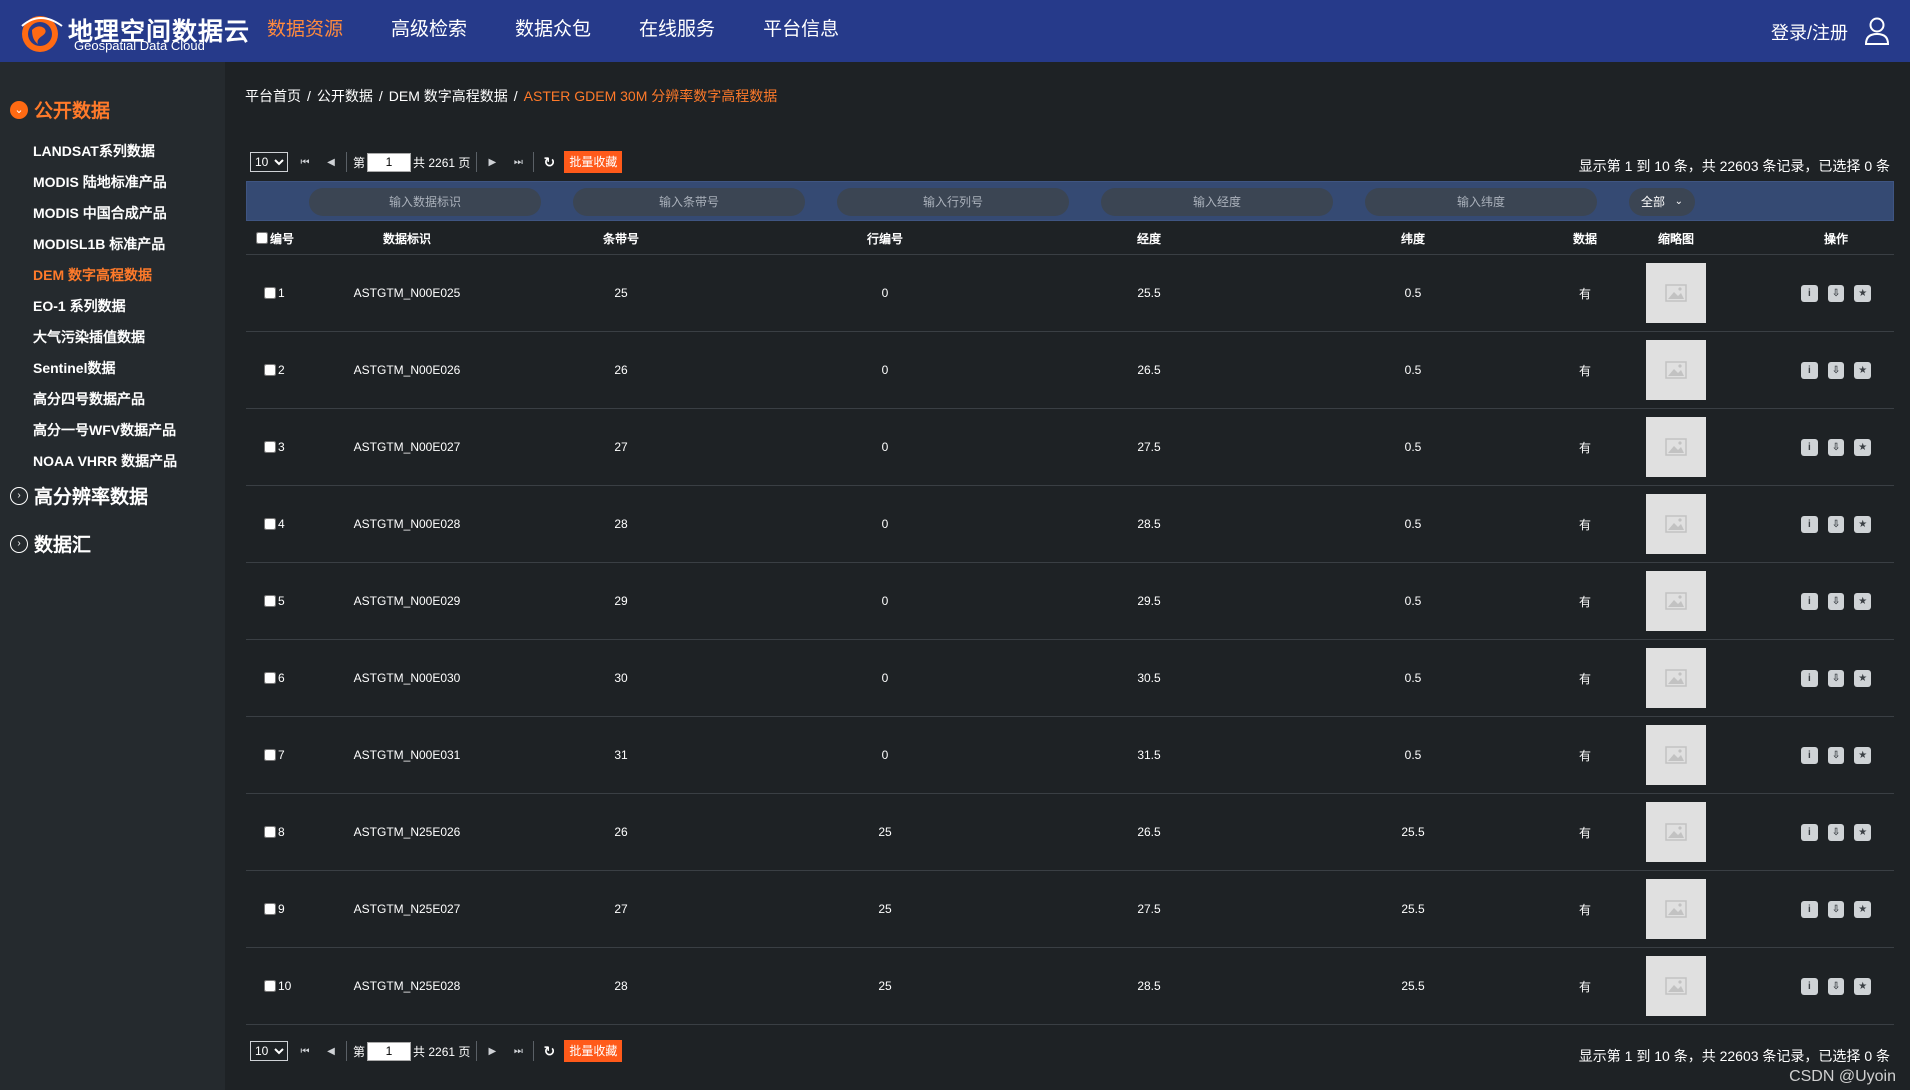 This screenshot has width=1910, height=1090. What do you see at coordinates (553, 30) in the screenshot?
I see `nav-data-crowdsourcing: 数据众包` at bounding box center [553, 30].